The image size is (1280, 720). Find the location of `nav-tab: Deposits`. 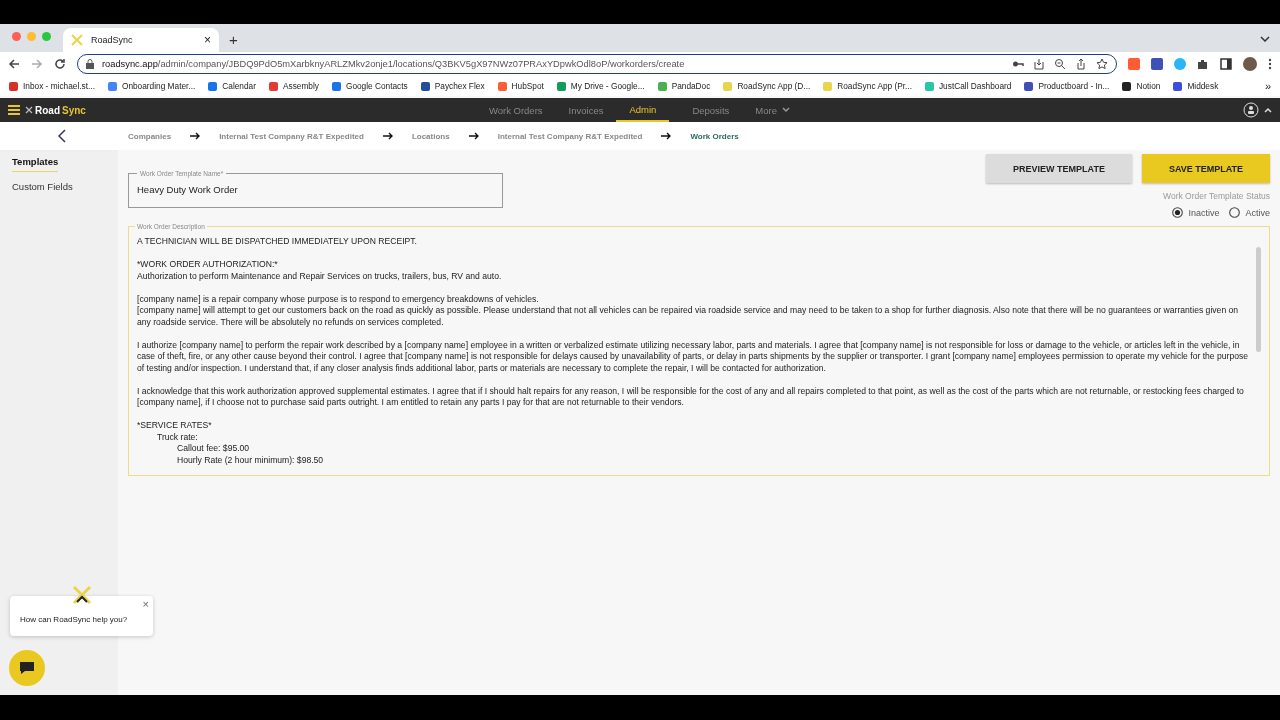

nav-tab: Deposits is located at coordinates (711, 110).